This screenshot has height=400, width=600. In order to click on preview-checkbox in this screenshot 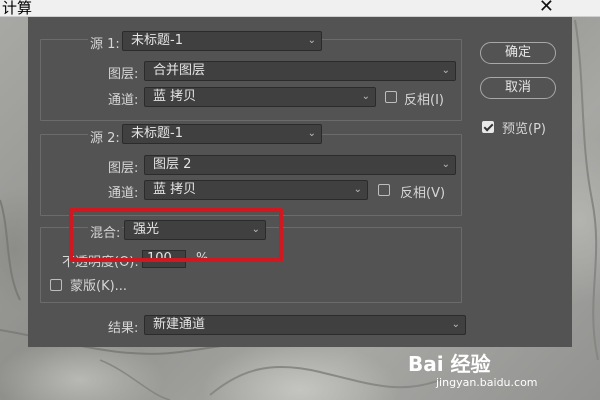, I will do `click(488, 127)`.